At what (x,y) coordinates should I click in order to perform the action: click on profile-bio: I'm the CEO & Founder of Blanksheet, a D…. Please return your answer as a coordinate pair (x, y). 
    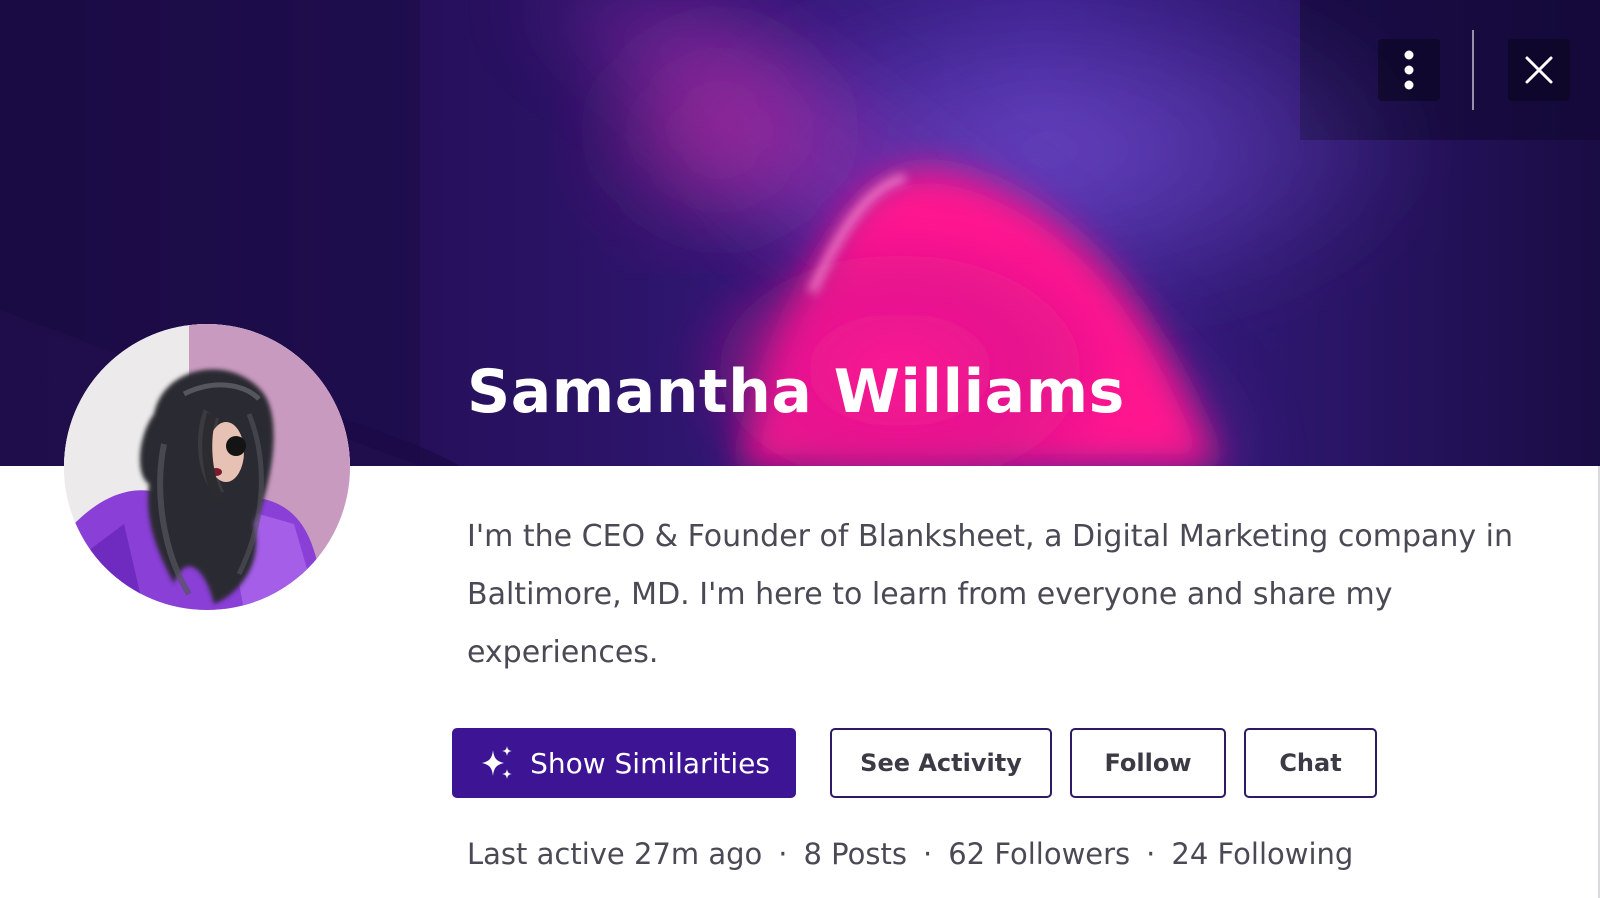
    Looking at the image, I should click on (990, 594).